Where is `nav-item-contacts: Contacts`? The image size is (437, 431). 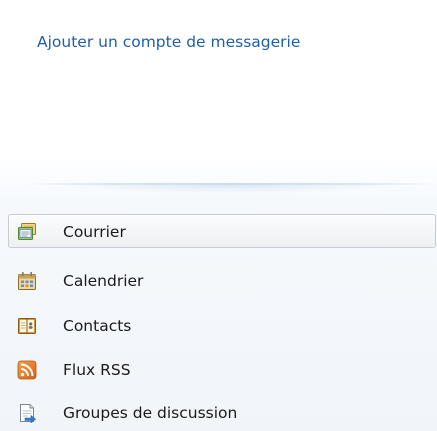 nav-item-contacts: Contacts is located at coordinates (222, 325).